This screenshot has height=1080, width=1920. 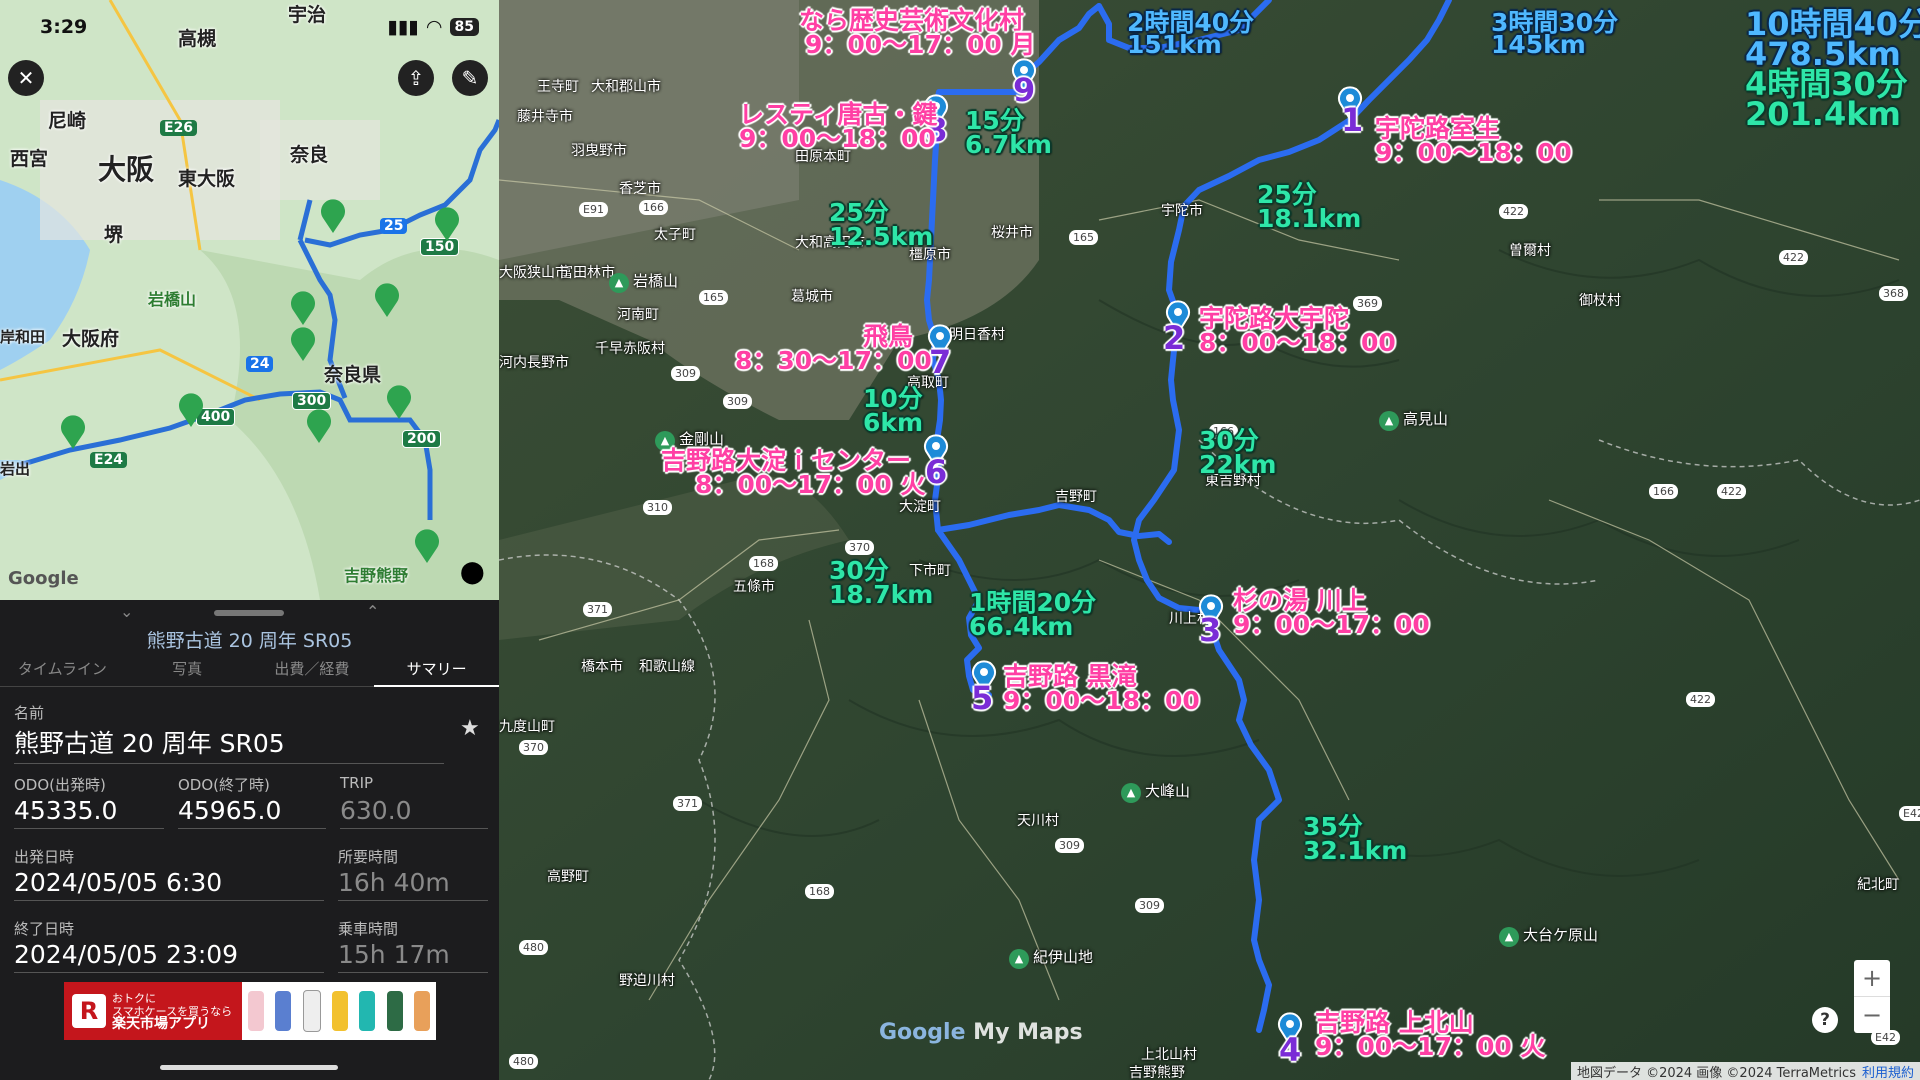 What do you see at coordinates (1331, 624) in the screenshot?
I see `stop-hours: 9：00～17：00` at bounding box center [1331, 624].